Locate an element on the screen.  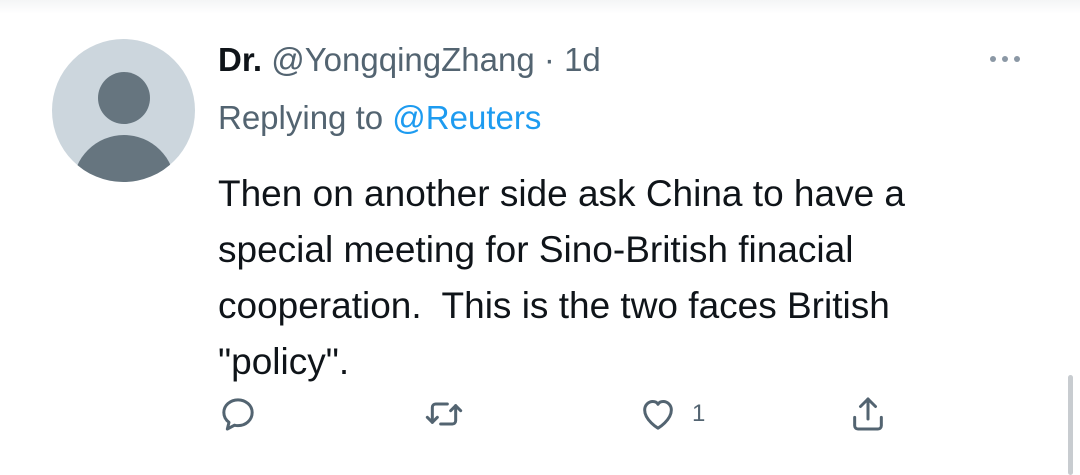
like-count: 1 is located at coordinates (699, 413).